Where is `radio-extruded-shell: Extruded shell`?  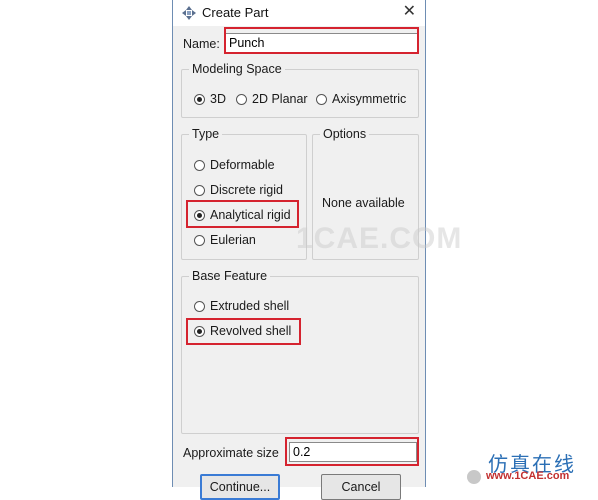
radio-extruded-shell: Extruded shell is located at coordinates (241, 306).